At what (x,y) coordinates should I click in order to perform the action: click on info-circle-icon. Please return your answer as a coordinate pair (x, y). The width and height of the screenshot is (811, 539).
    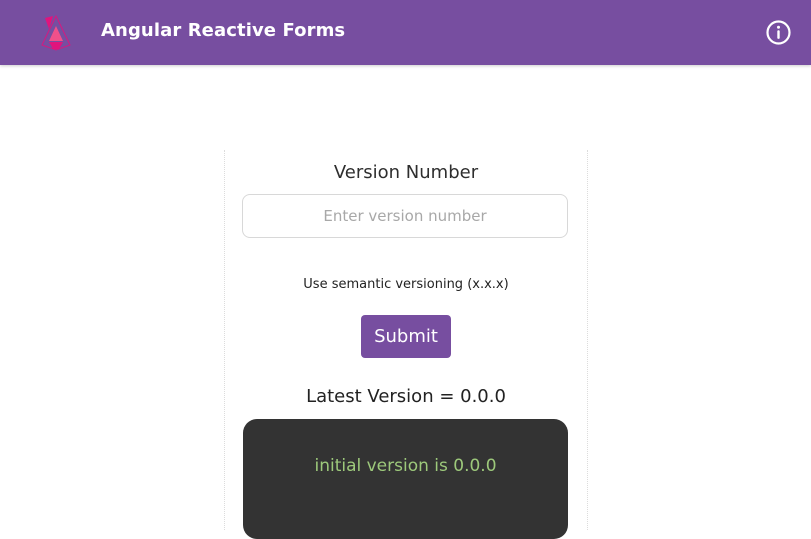
    Looking at the image, I should click on (778, 32).